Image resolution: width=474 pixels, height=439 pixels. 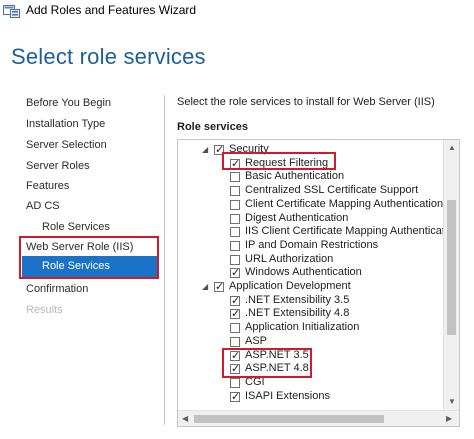 I want to click on tree-item-label: ASP, so click(x=256, y=340).